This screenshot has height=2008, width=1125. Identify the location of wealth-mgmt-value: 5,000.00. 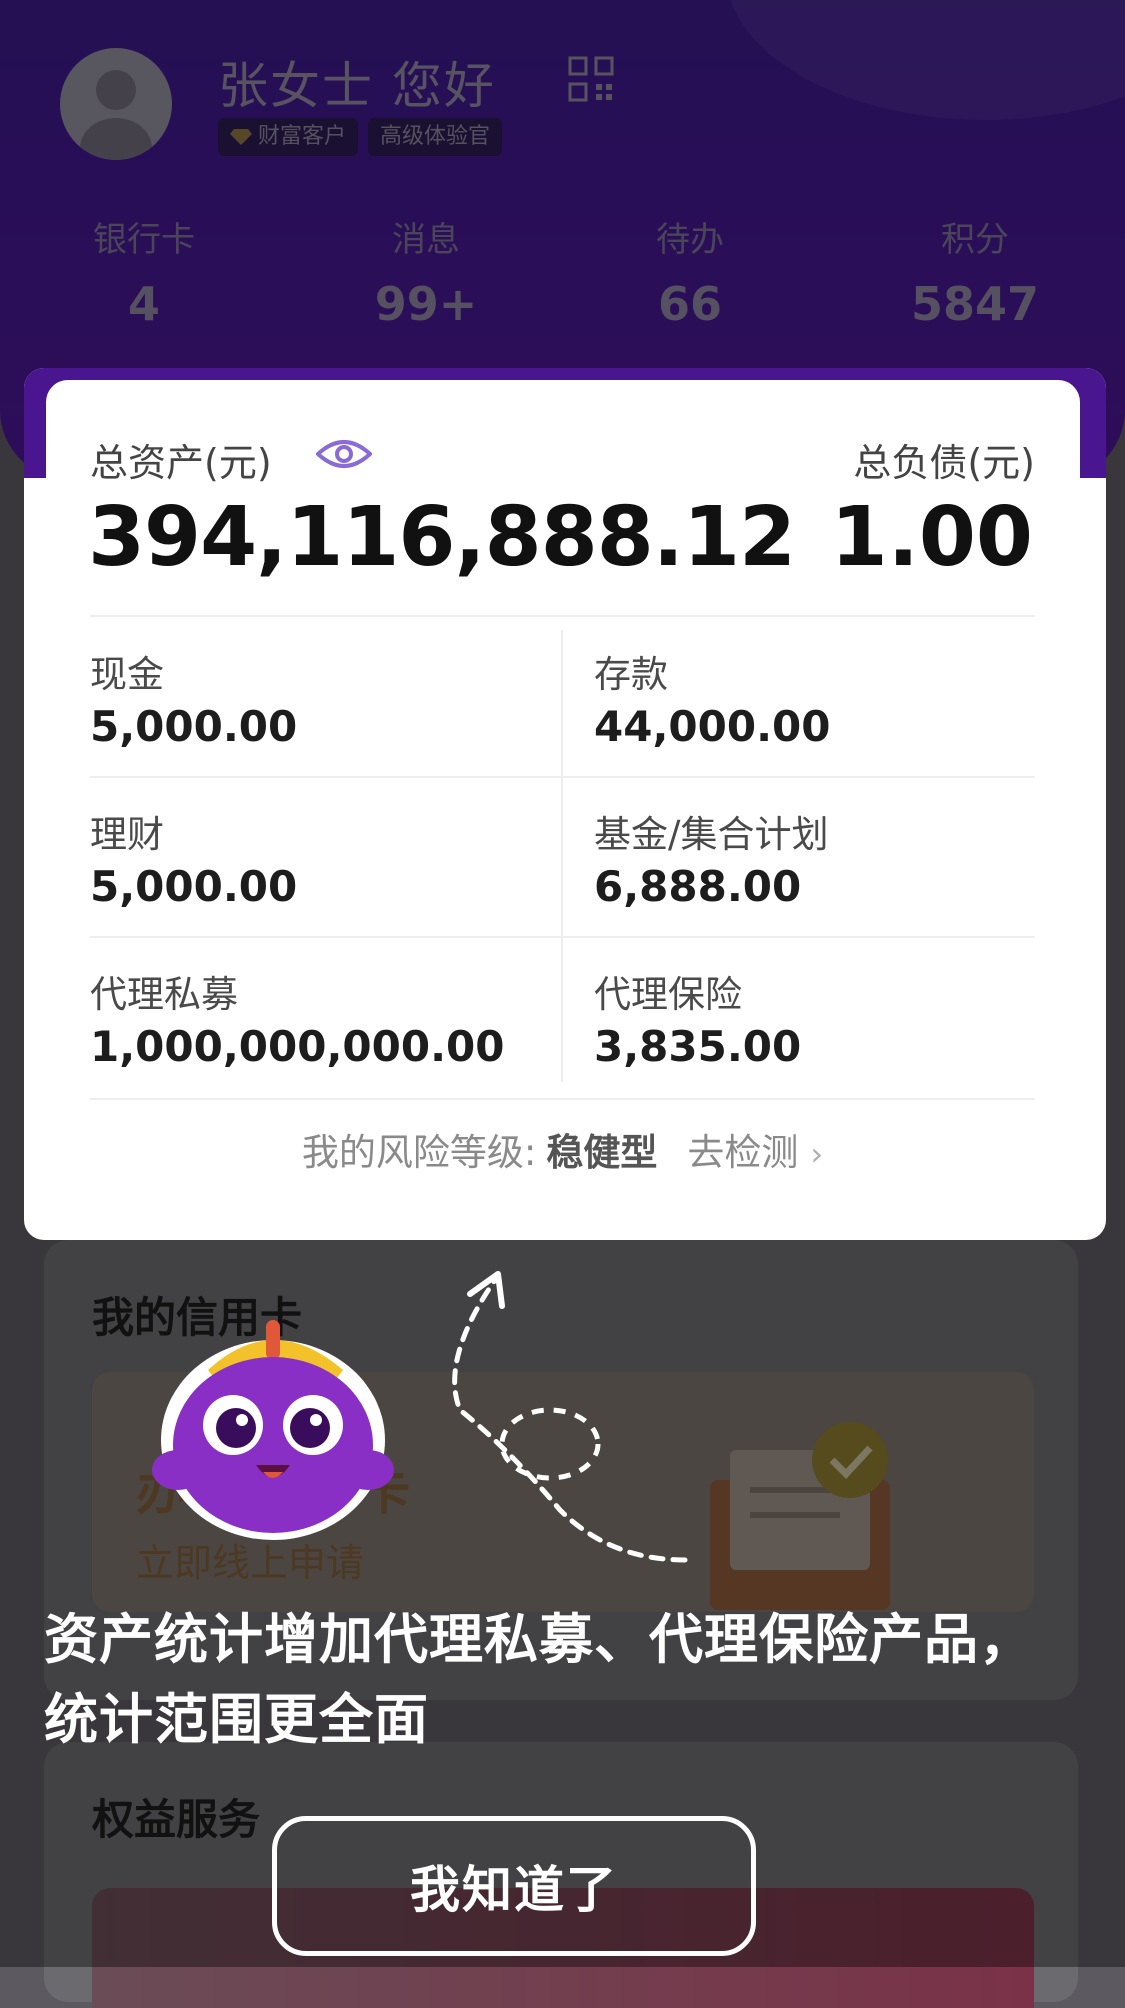
(193, 886).